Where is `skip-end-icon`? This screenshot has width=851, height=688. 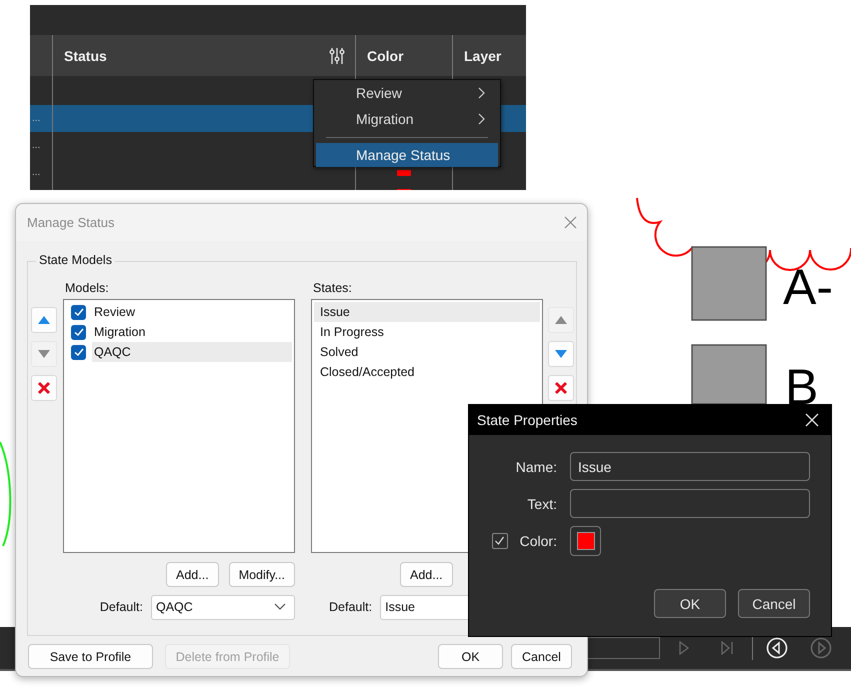 skip-end-icon is located at coordinates (727, 648).